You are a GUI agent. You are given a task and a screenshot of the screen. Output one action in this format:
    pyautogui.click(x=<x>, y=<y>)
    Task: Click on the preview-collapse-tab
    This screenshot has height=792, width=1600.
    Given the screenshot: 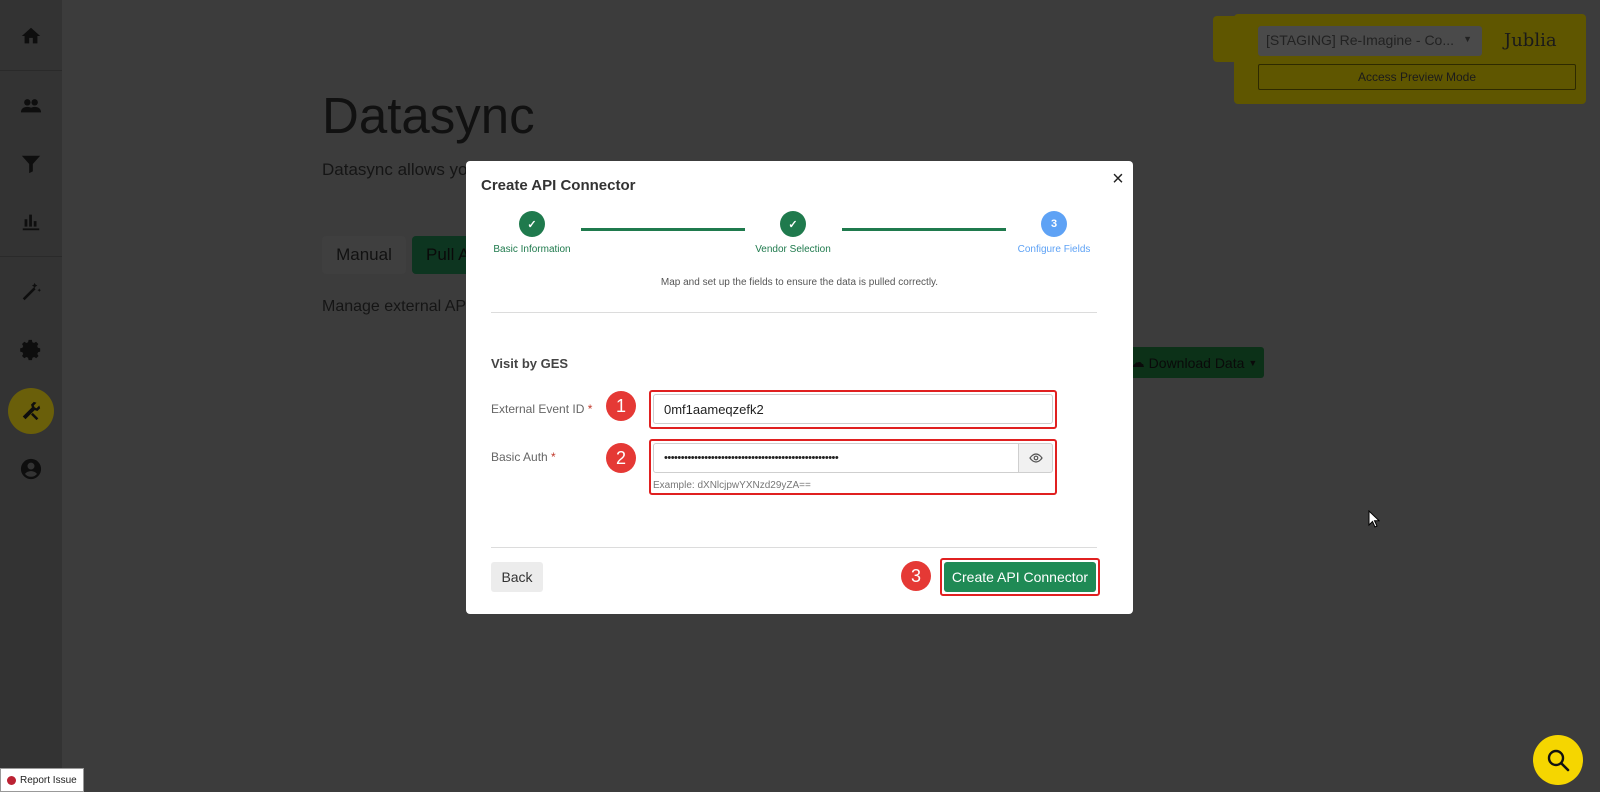 What is the action you would take?
    pyautogui.click(x=1224, y=39)
    